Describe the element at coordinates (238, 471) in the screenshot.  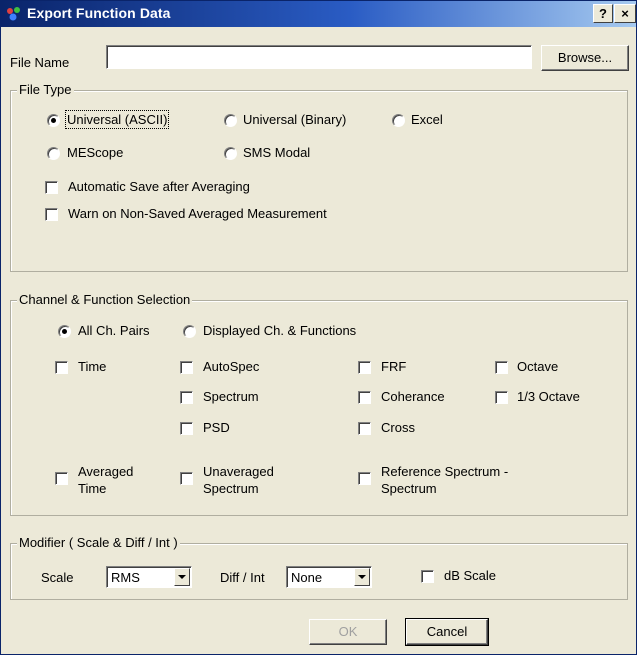
I see `unaveraged-spectrum-line-1: Unaveraged` at that location.